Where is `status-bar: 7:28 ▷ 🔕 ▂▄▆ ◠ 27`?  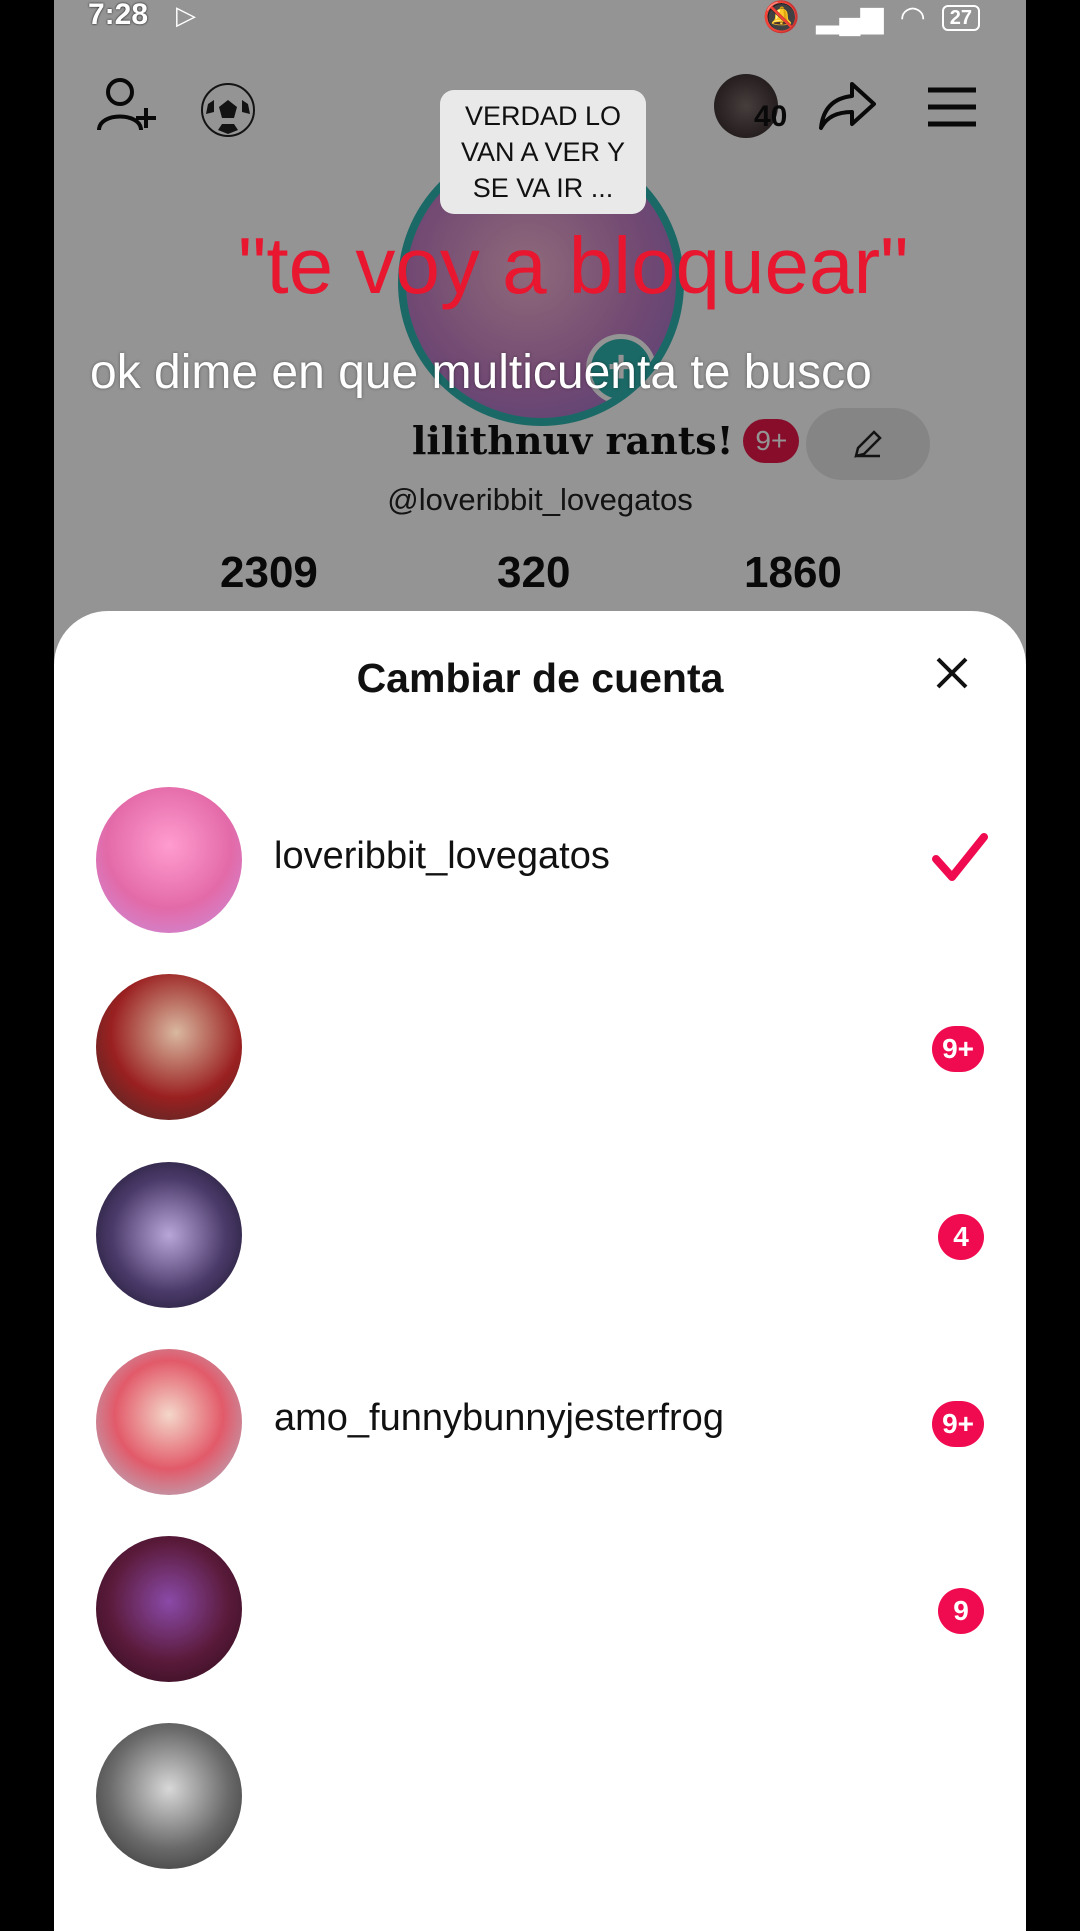
status-bar: 7:28 ▷ 🔕 ▂▄▆ ◠ 27 is located at coordinates (540, 17).